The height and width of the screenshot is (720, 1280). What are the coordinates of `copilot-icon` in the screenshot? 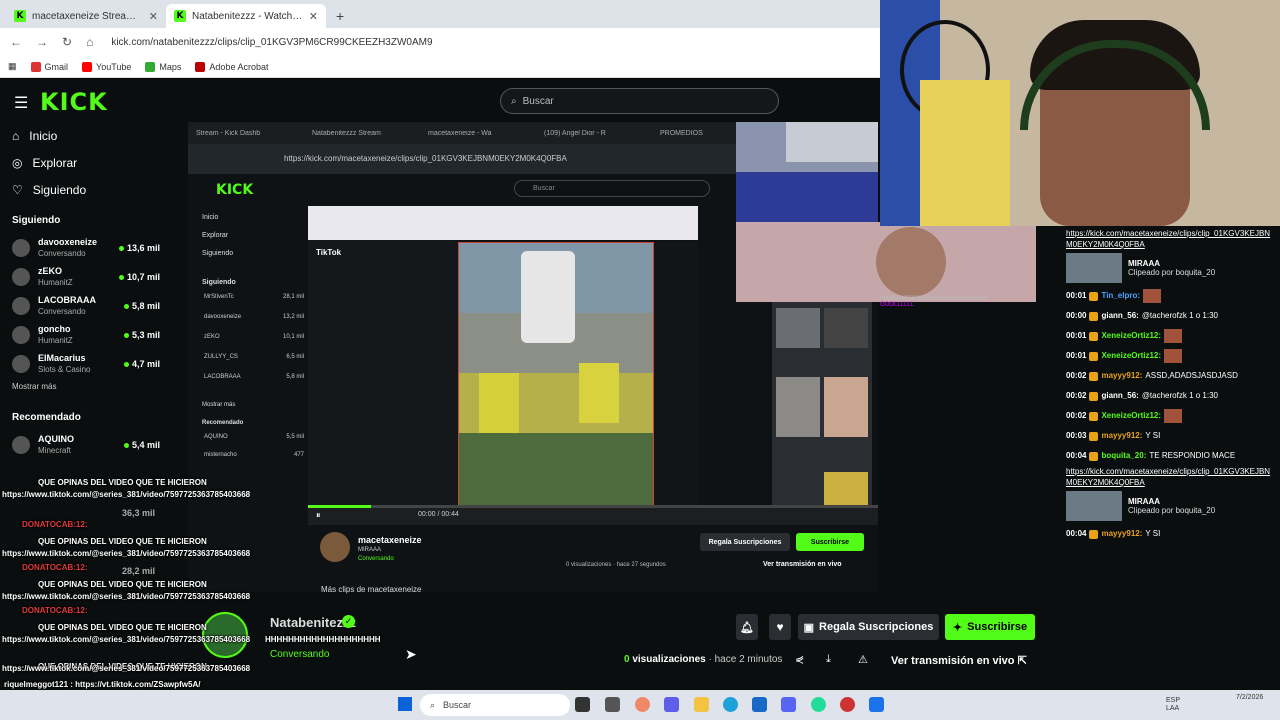 It's located at (612, 704).